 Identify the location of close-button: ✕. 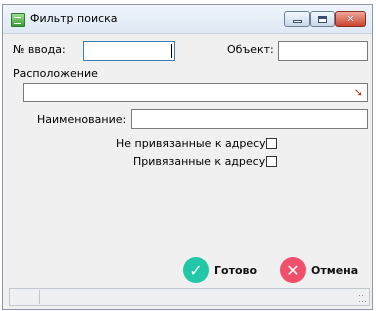
(350, 19).